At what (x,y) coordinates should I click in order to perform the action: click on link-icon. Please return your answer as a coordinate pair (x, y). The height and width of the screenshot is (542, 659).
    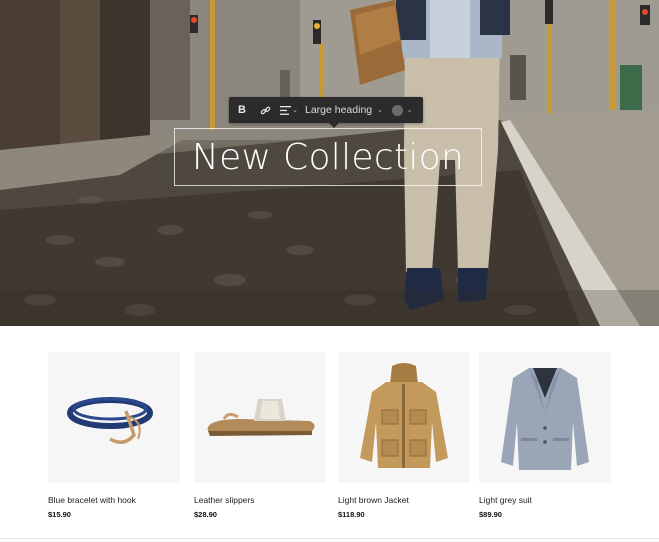
    Looking at the image, I should click on (265, 110).